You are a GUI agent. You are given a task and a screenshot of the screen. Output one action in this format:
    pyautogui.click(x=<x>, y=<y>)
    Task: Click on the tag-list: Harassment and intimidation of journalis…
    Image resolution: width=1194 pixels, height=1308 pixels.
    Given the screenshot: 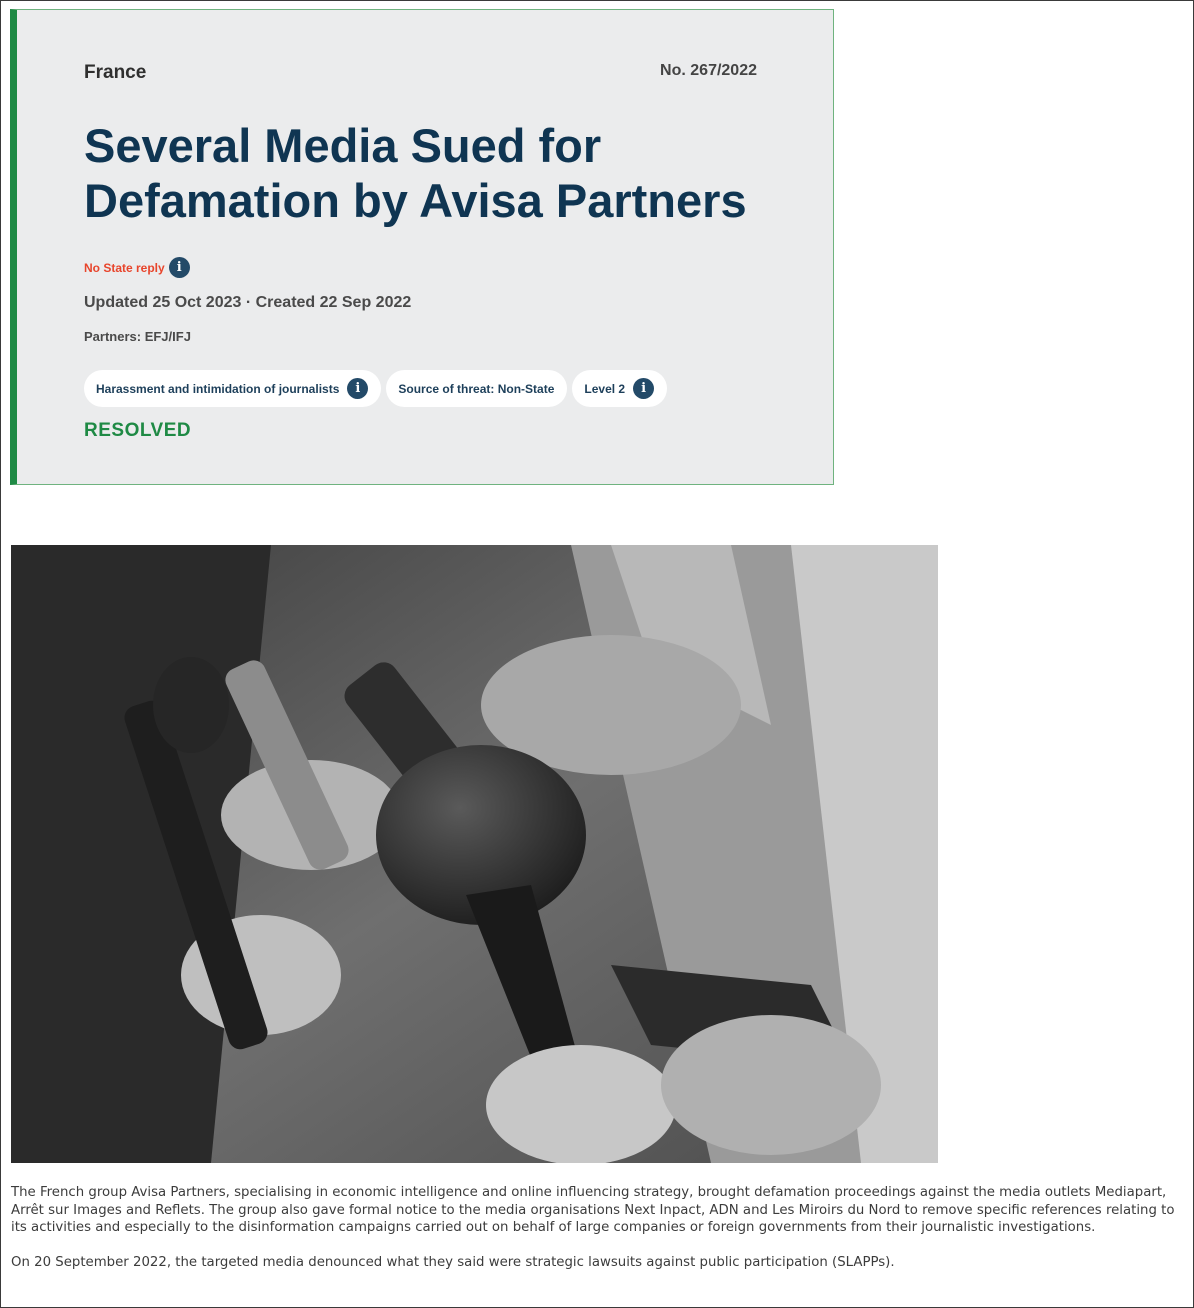 What is the action you would take?
    pyautogui.click(x=376, y=388)
    